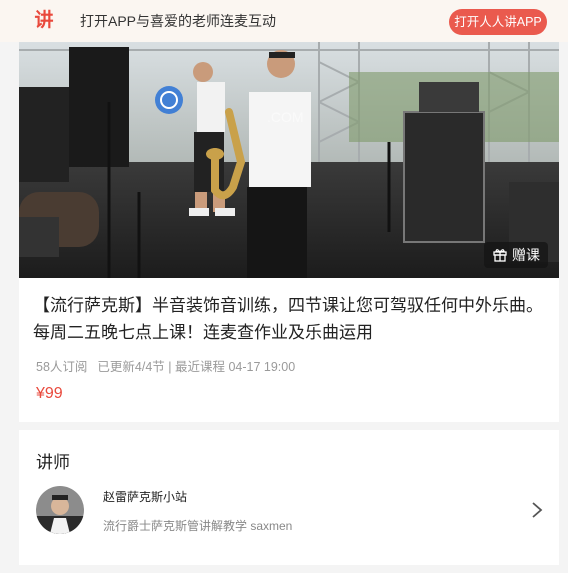 This screenshot has width=568, height=573. I want to click on svg-text: .COM, so click(285, 117).